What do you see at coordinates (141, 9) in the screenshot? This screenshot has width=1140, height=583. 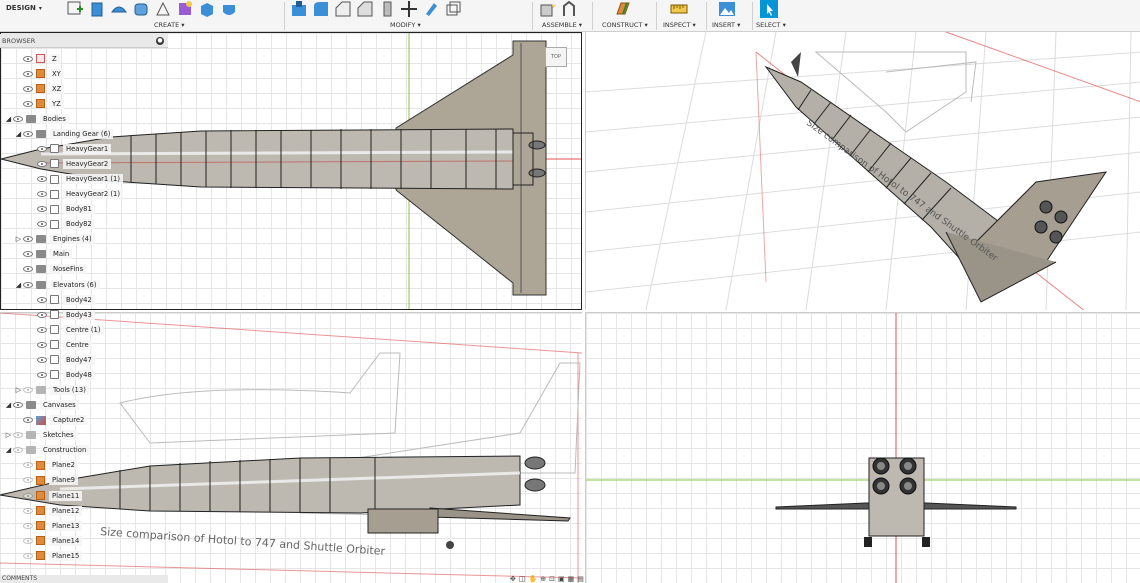 I see `sweep-icon` at bounding box center [141, 9].